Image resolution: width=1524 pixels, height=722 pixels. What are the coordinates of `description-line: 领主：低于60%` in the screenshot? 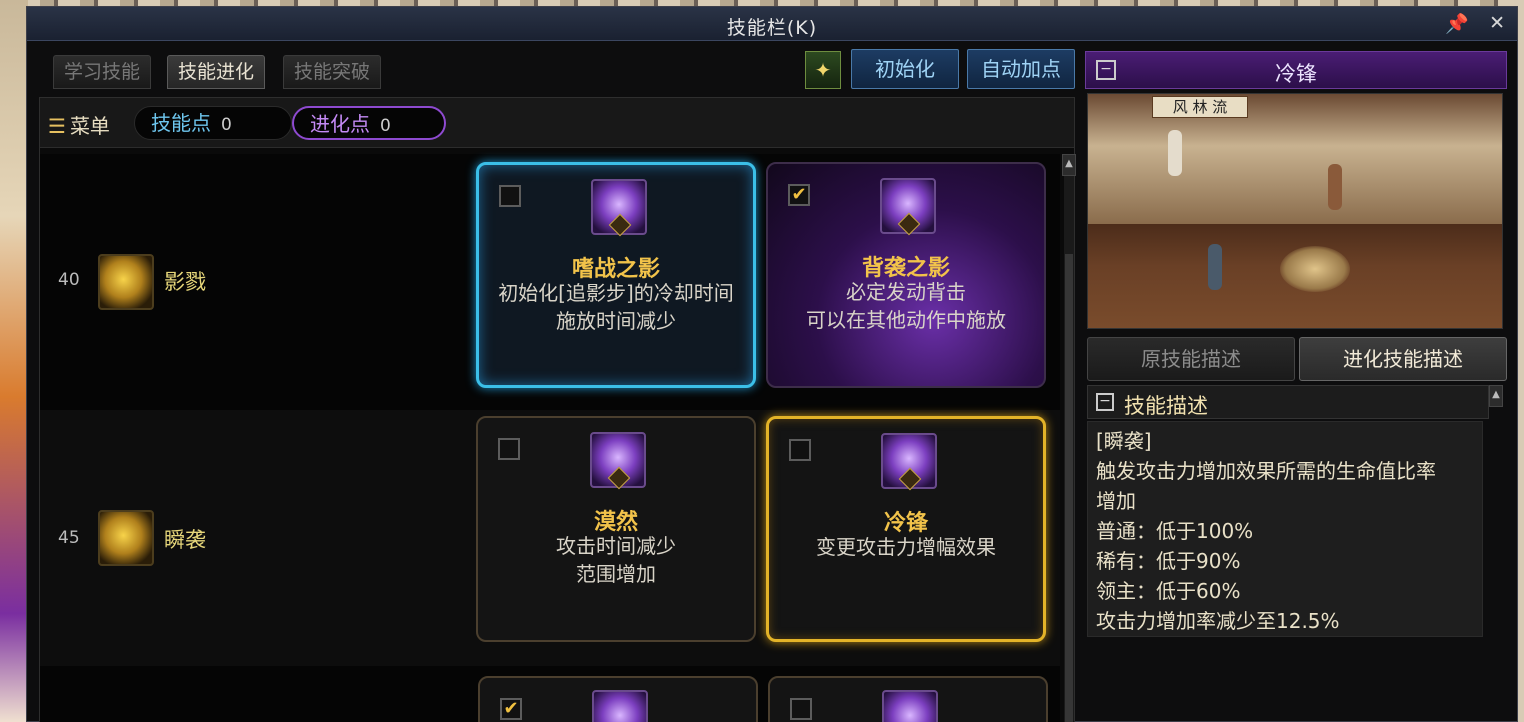 It's located at (1168, 591).